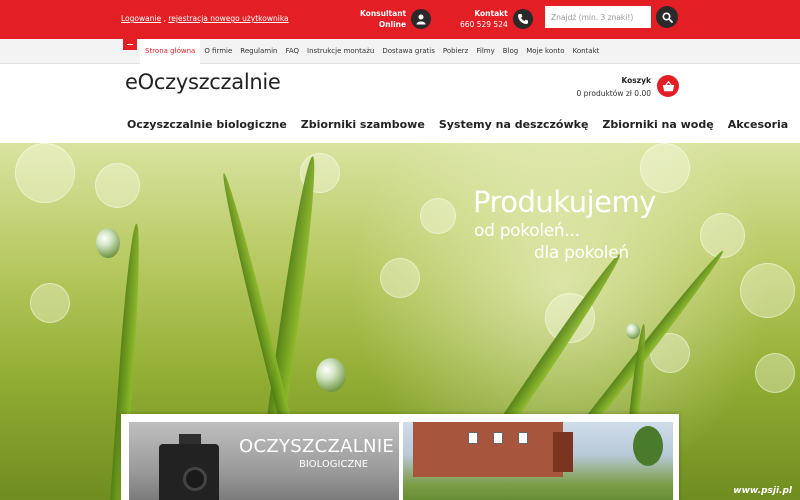 The width and height of the screenshot is (800, 500). I want to click on house-illustration, so click(488, 449).